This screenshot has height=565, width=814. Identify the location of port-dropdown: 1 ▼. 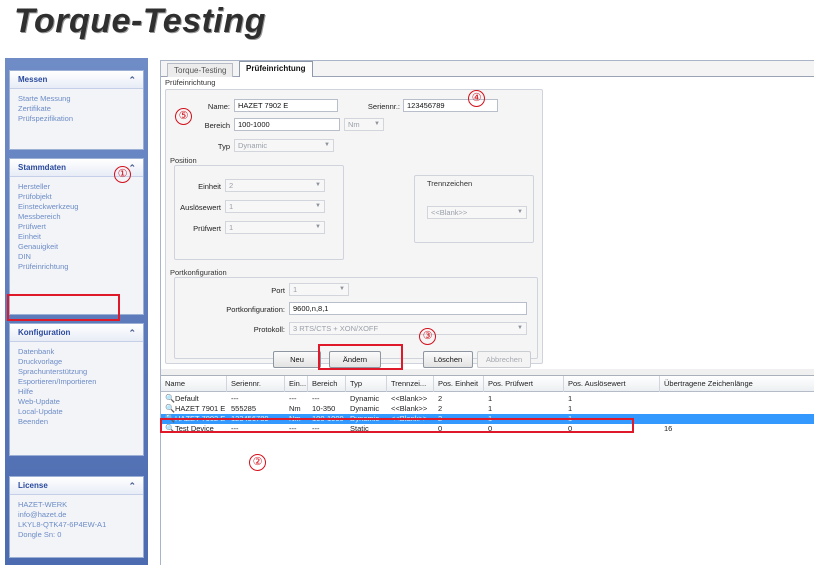
(319, 289).